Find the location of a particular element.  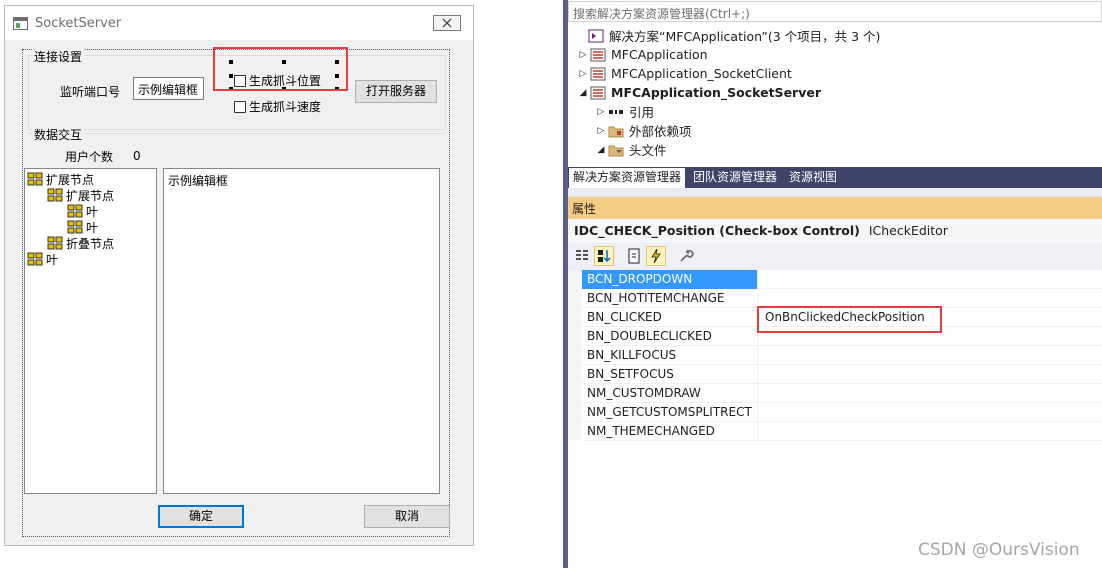

event-name: BCN_HOTITEMCHANGE is located at coordinates (670, 298).